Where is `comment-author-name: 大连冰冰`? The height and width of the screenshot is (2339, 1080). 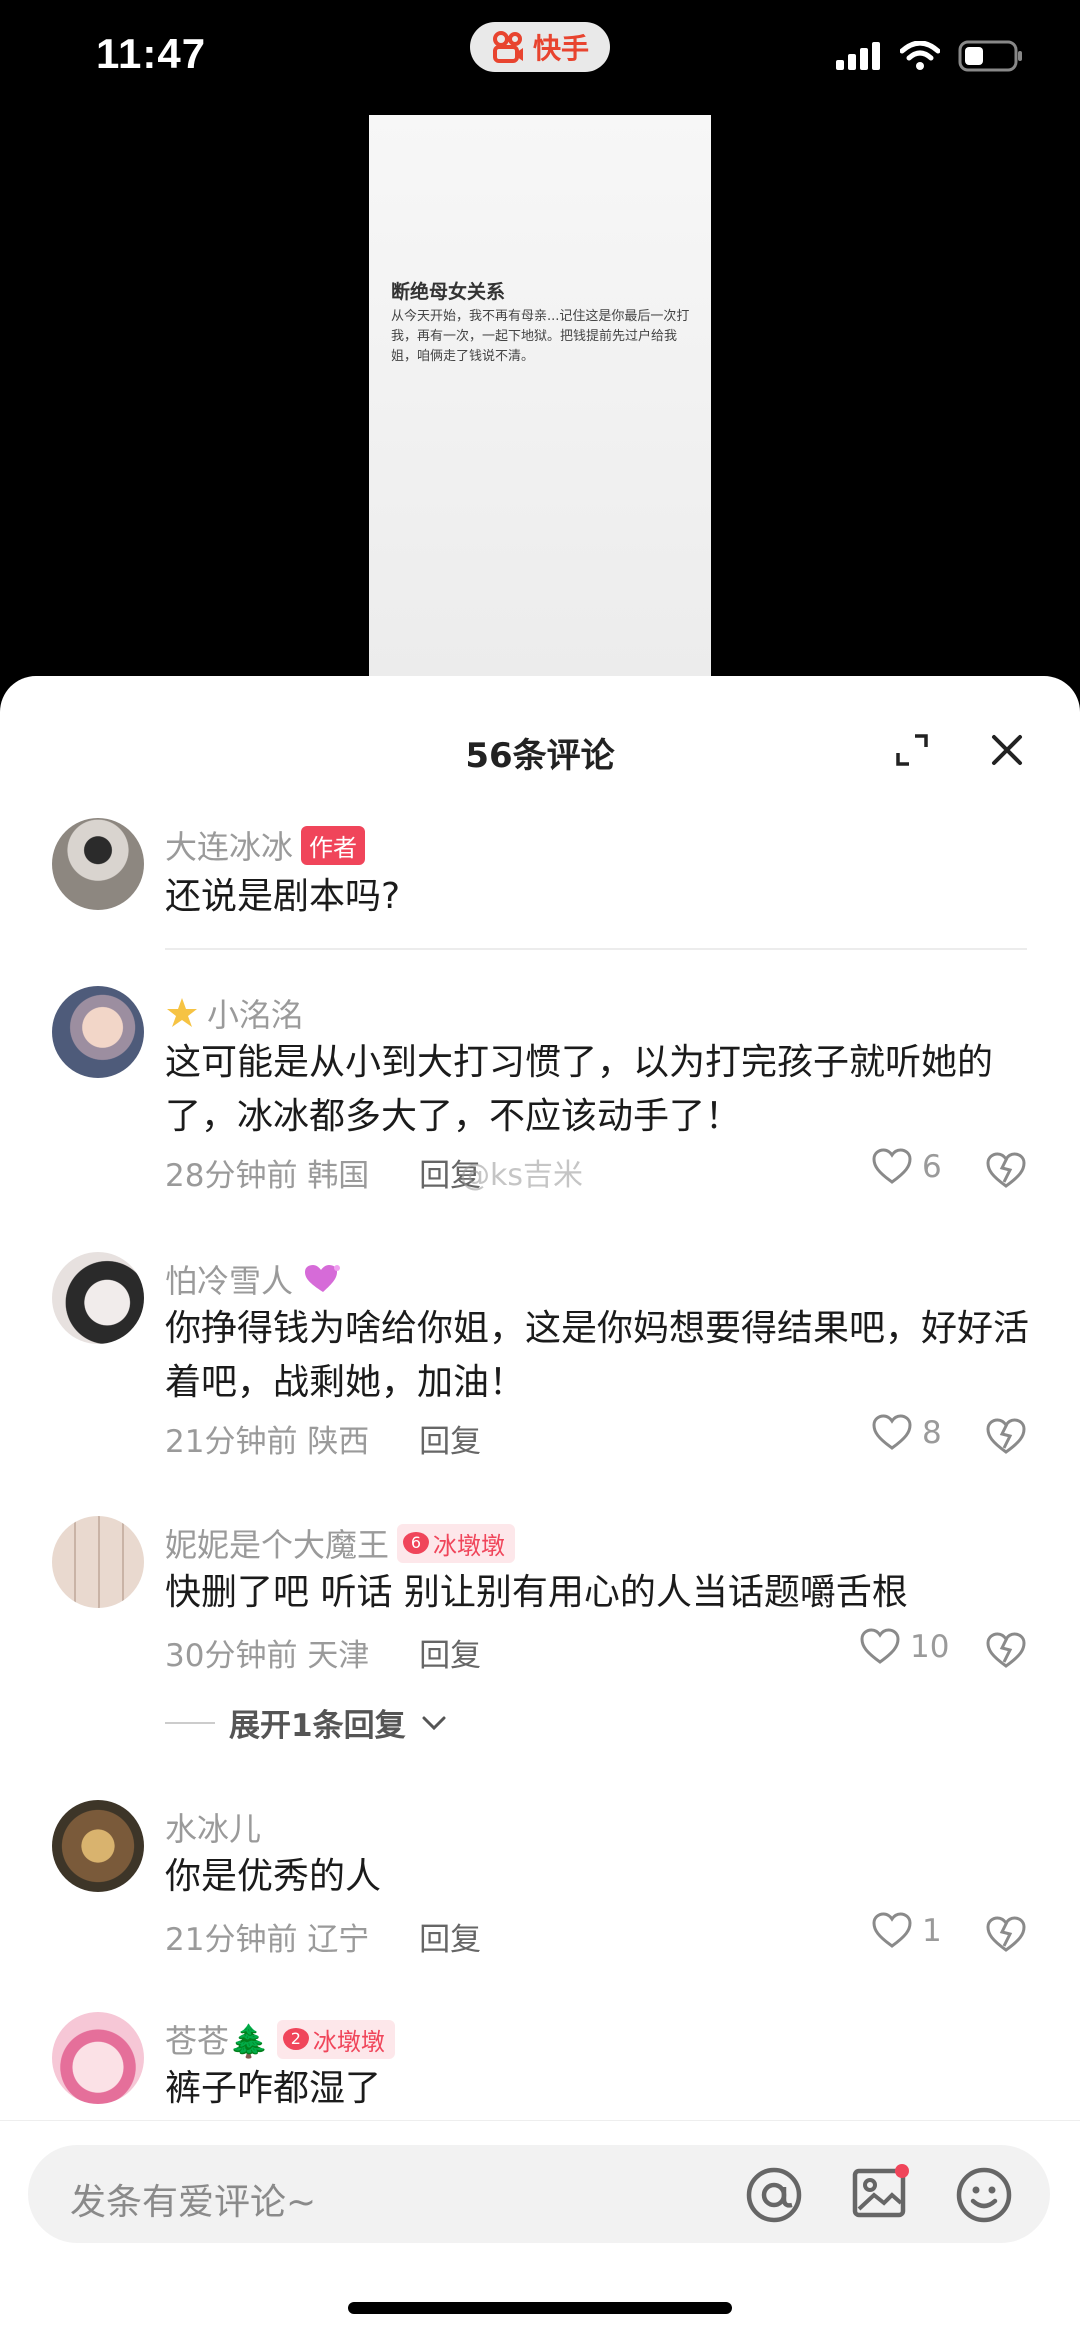 comment-author-name: 大连冰冰 is located at coordinates (229, 847).